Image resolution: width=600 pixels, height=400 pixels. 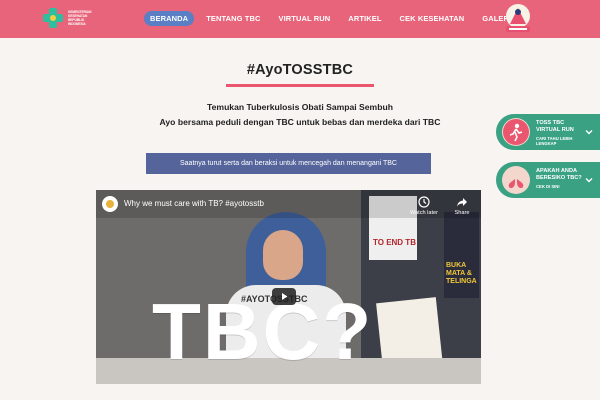 What do you see at coordinates (461, 255) in the screenshot?
I see `poster-buka-mata: BUKA MATA & TELINGA` at bounding box center [461, 255].